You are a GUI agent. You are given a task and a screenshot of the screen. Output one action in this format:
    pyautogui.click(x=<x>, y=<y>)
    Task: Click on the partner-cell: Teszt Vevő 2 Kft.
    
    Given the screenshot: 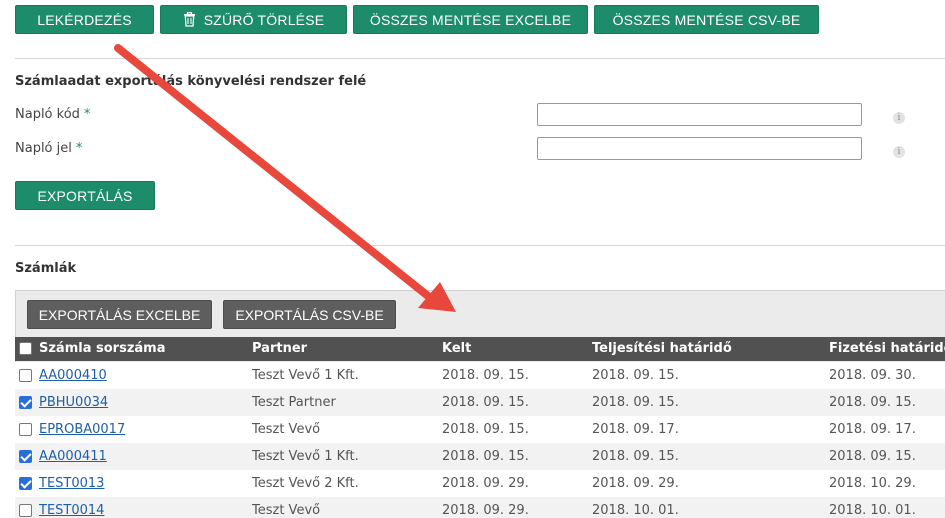 What is the action you would take?
    pyautogui.click(x=305, y=483)
    